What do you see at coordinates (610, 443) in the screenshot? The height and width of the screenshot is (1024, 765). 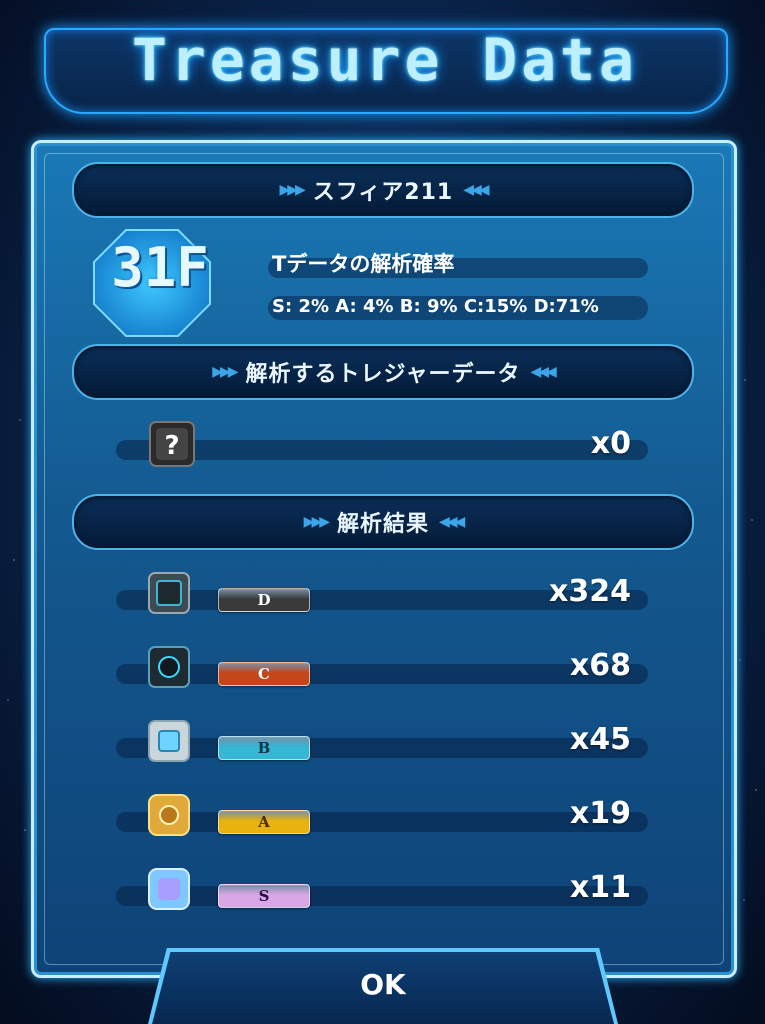 I see `unknown-item-count: x0` at bounding box center [610, 443].